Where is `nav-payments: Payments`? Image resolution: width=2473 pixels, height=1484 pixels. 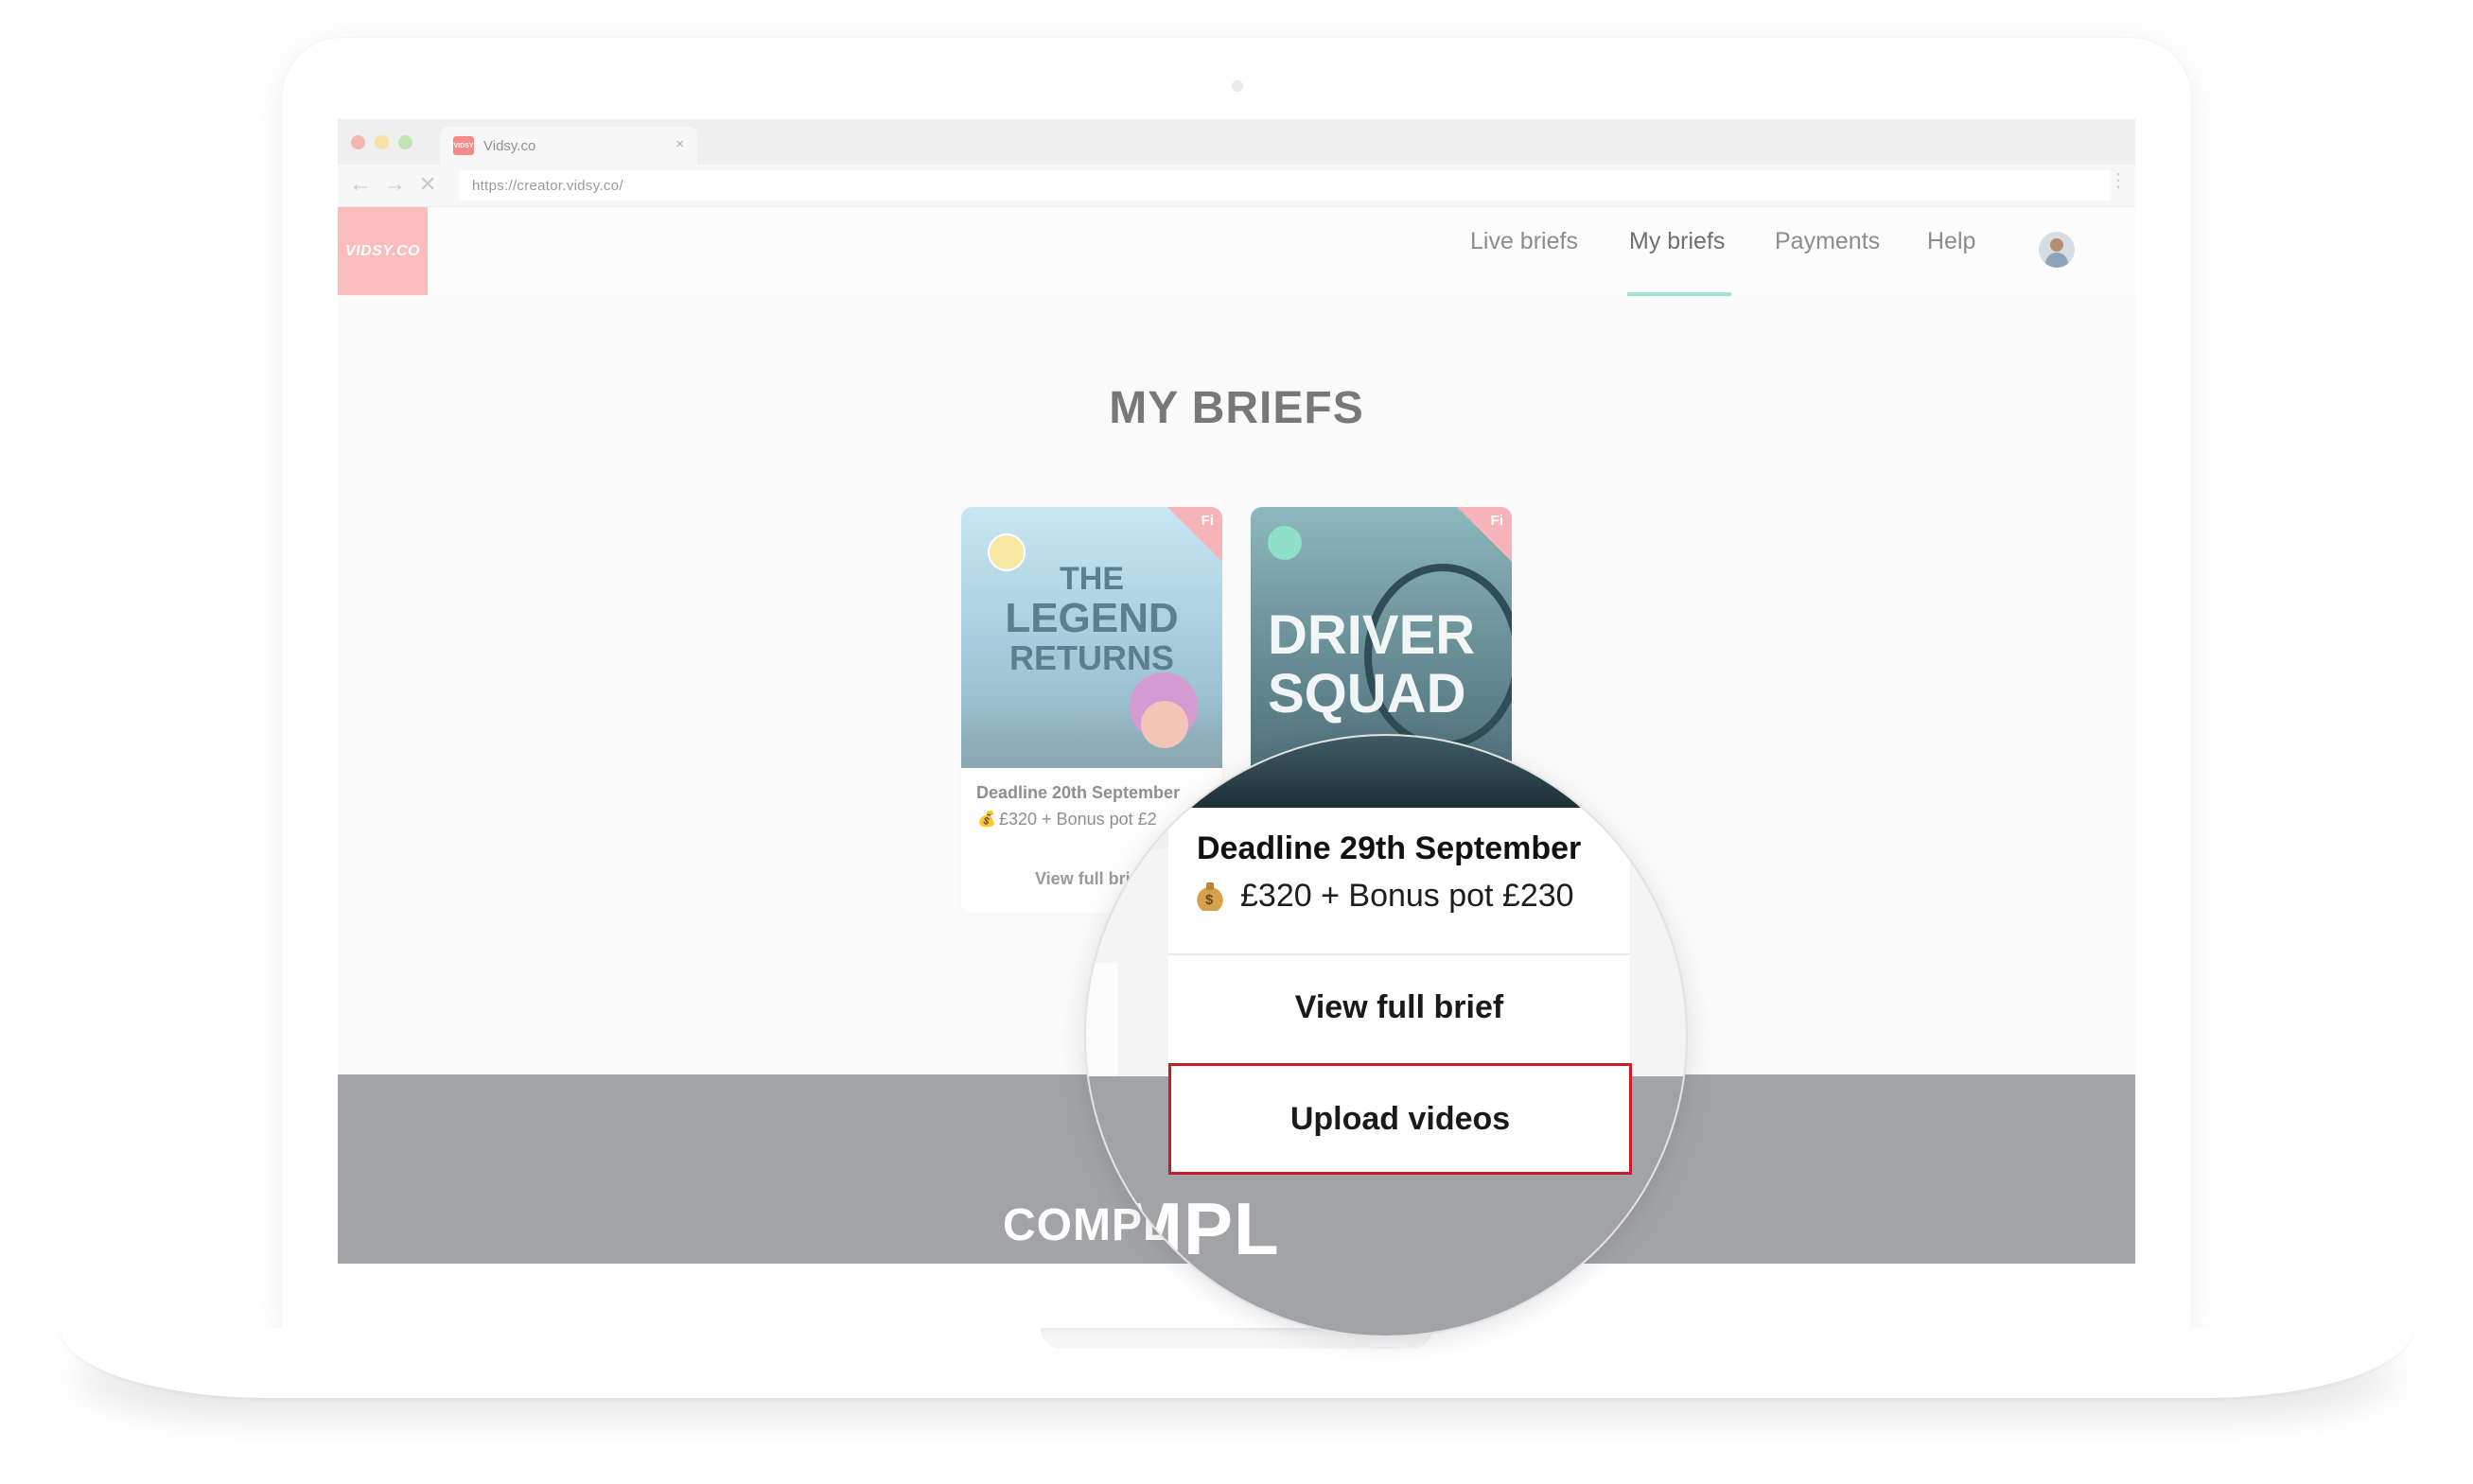
nav-payments: Payments is located at coordinates (1827, 242).